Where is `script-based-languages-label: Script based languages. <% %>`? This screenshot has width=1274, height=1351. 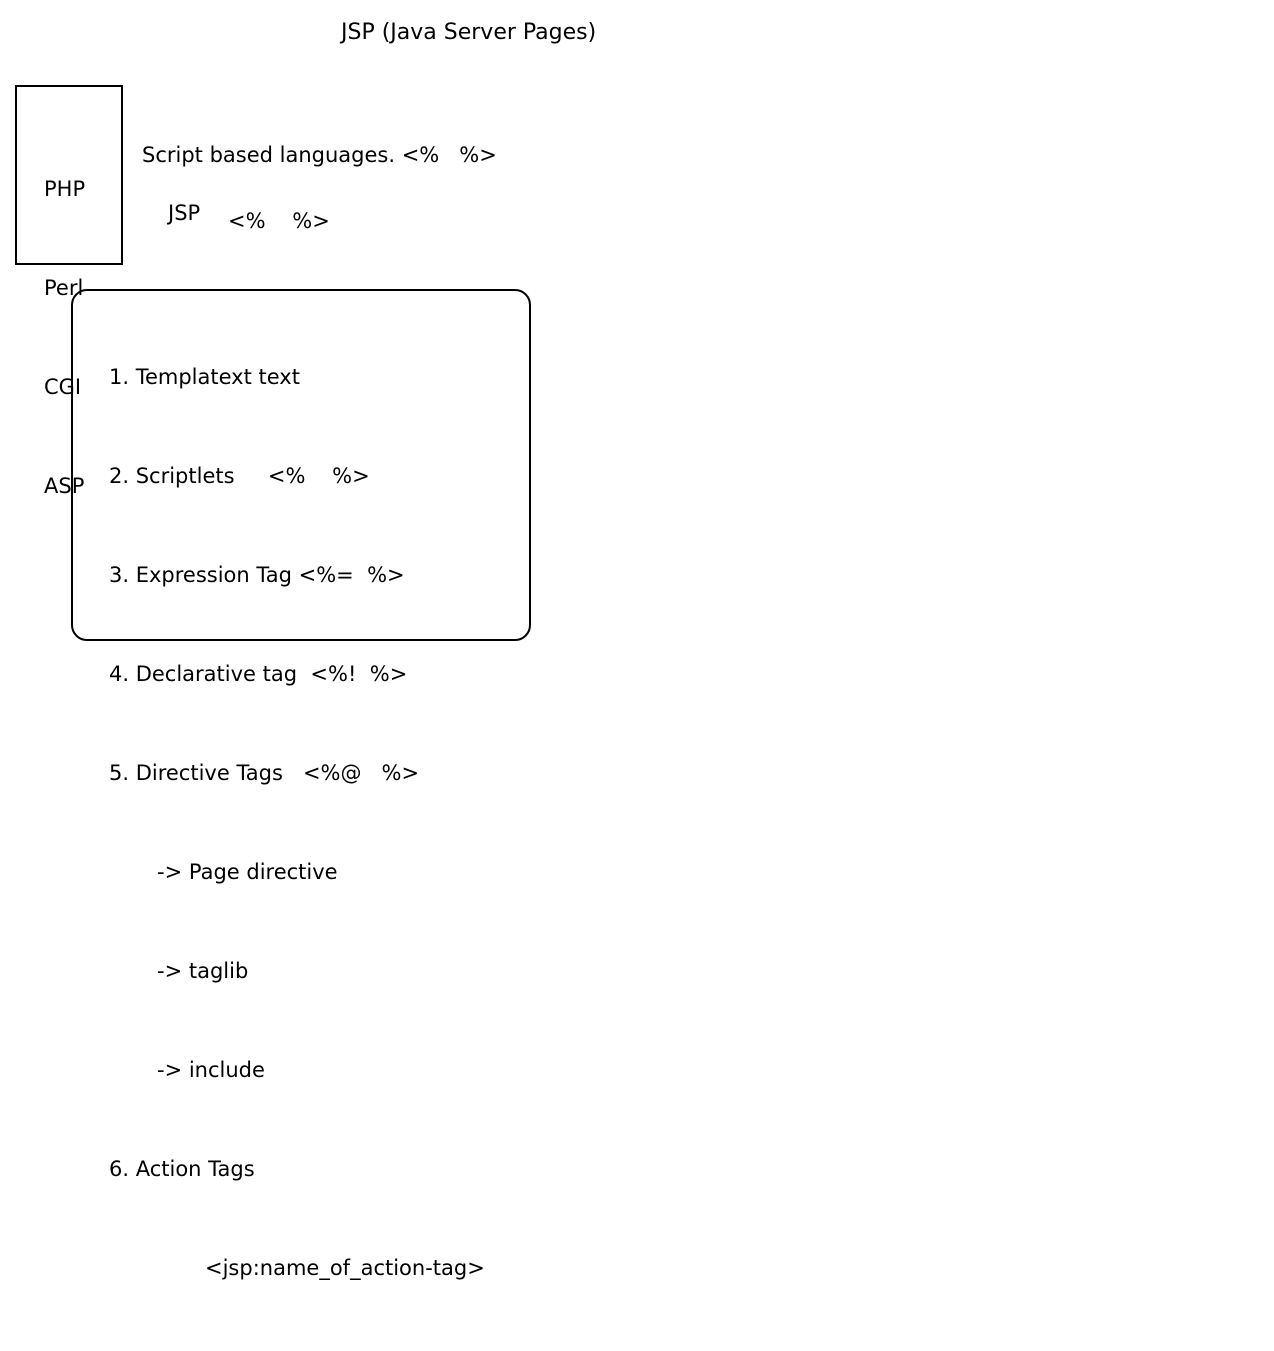
script-based-languages-label: Script based languages. <% %> is located at coordinates (319, 155).